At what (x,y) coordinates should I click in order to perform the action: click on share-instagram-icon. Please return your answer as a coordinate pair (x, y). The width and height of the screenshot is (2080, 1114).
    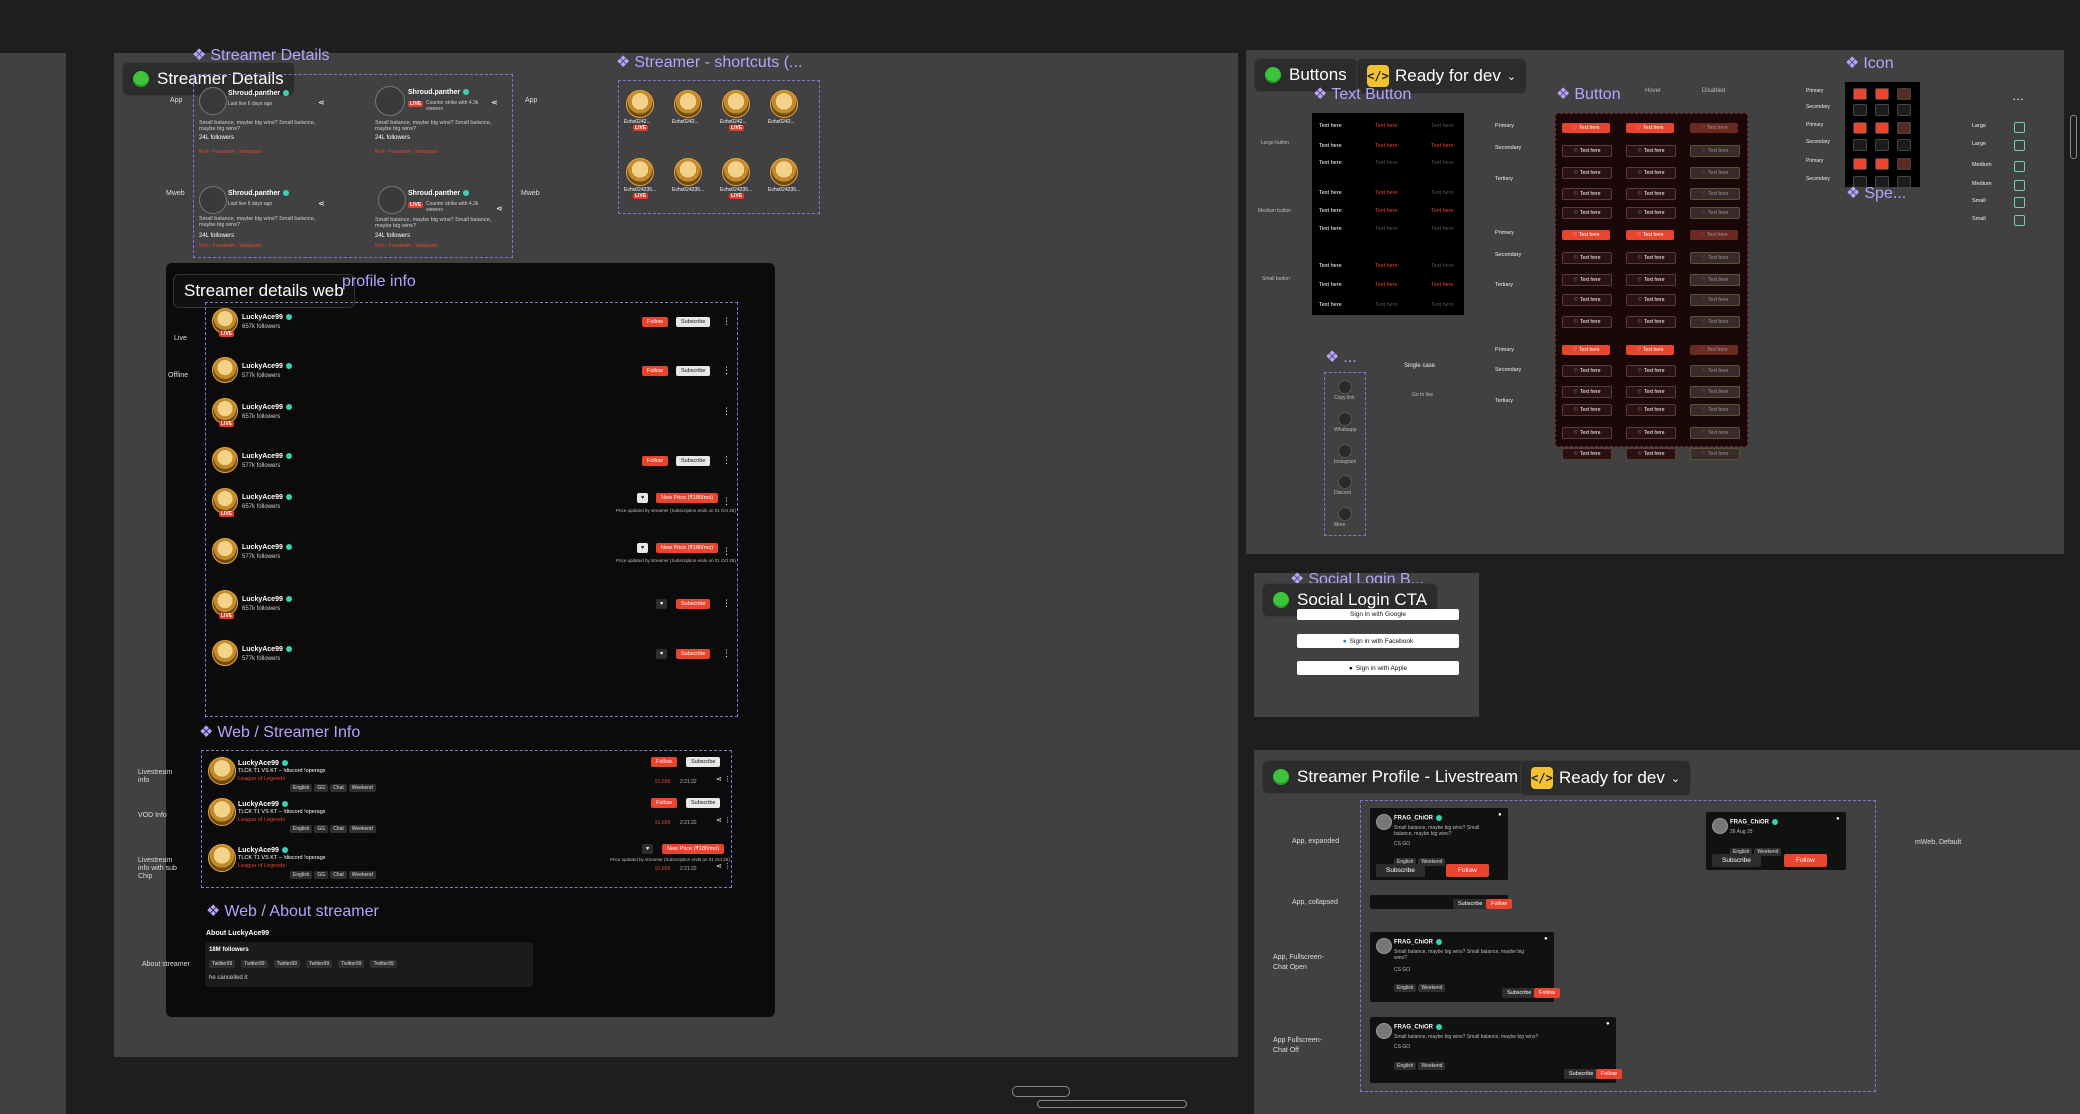
    Looking at the image, I should click on (1345, 451).